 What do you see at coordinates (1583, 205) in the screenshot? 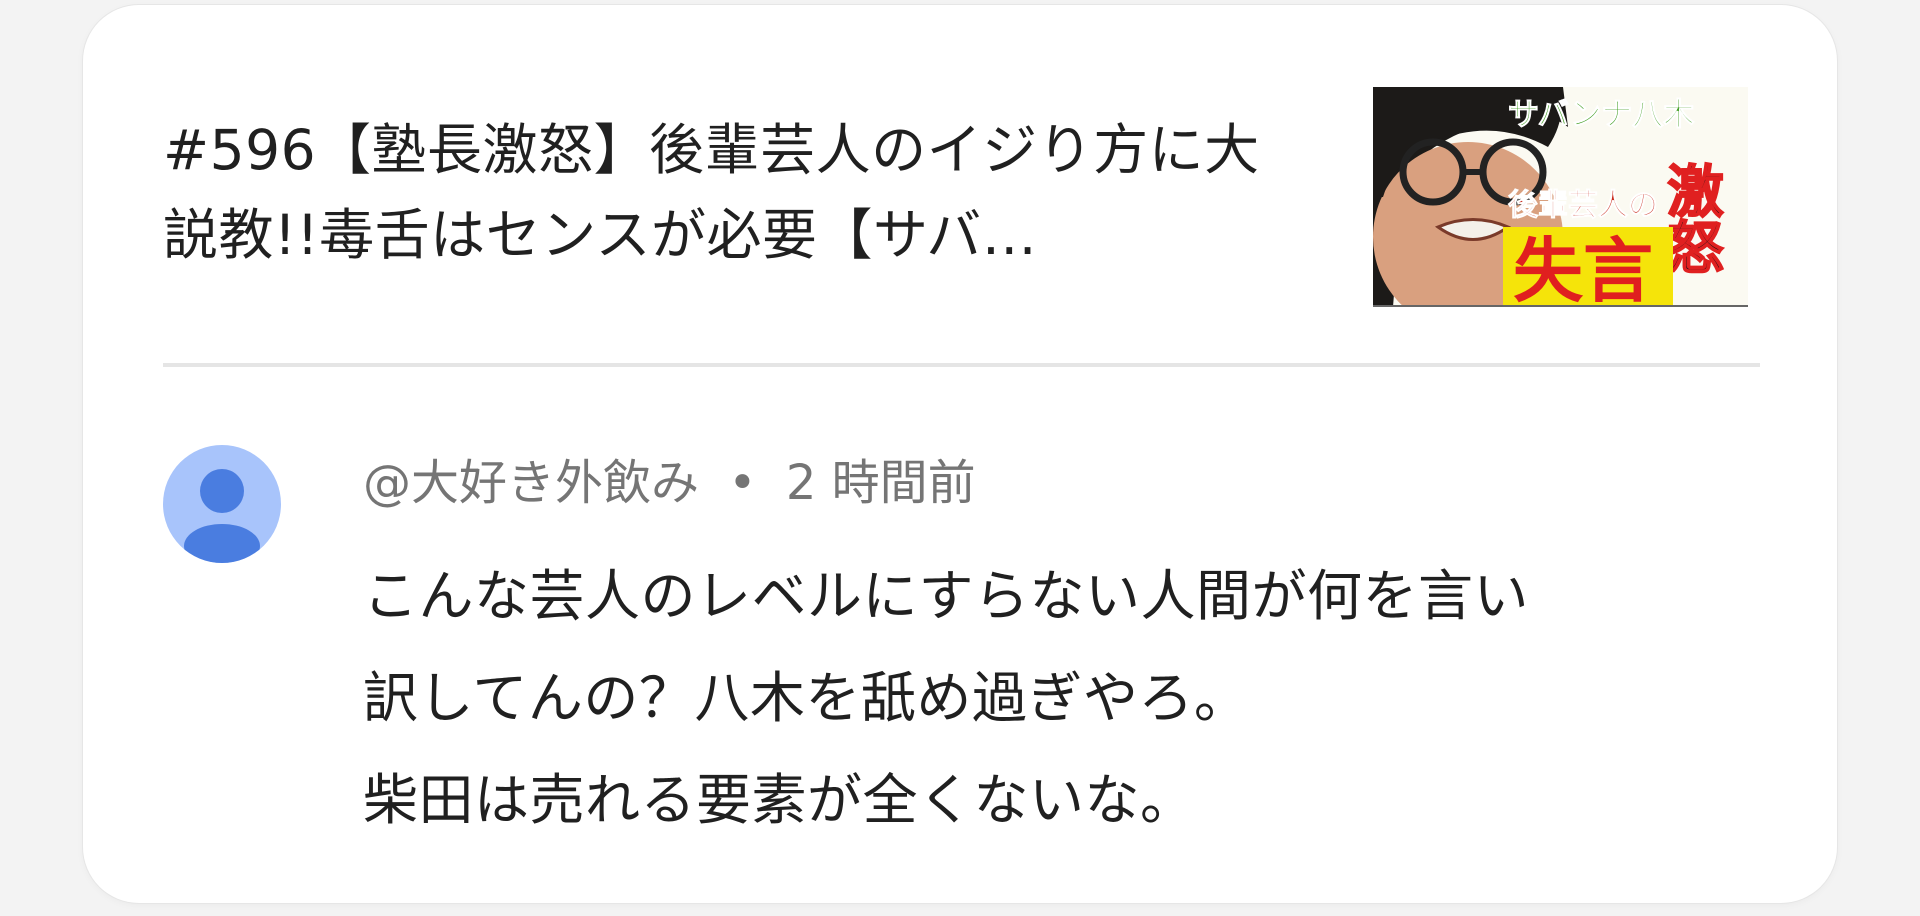
I see `thumbnail-text-middle: 後輩芸人の` at bounding box center [1583, 205].